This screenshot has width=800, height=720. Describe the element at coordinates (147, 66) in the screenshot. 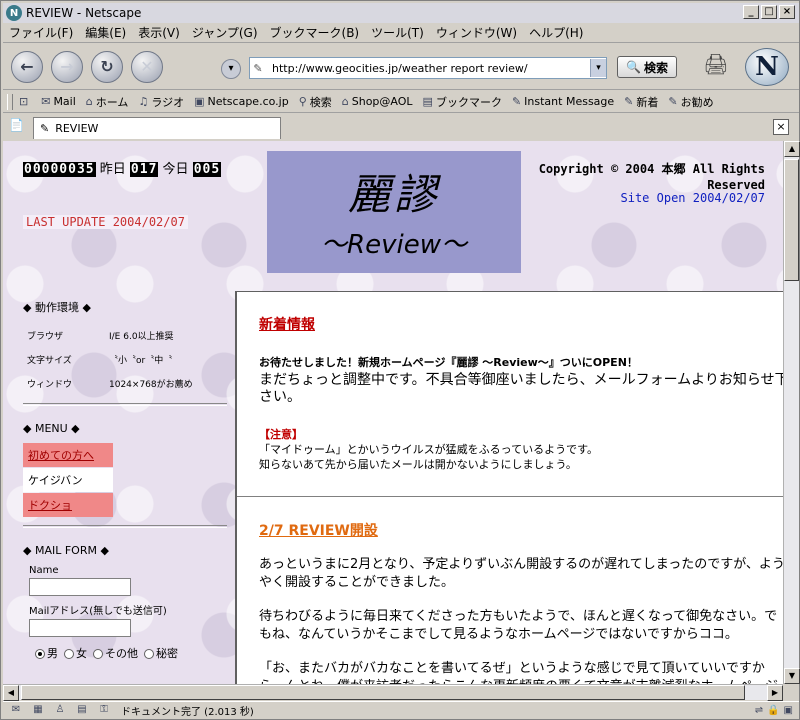

I see `stop-button: ✕` at that location.